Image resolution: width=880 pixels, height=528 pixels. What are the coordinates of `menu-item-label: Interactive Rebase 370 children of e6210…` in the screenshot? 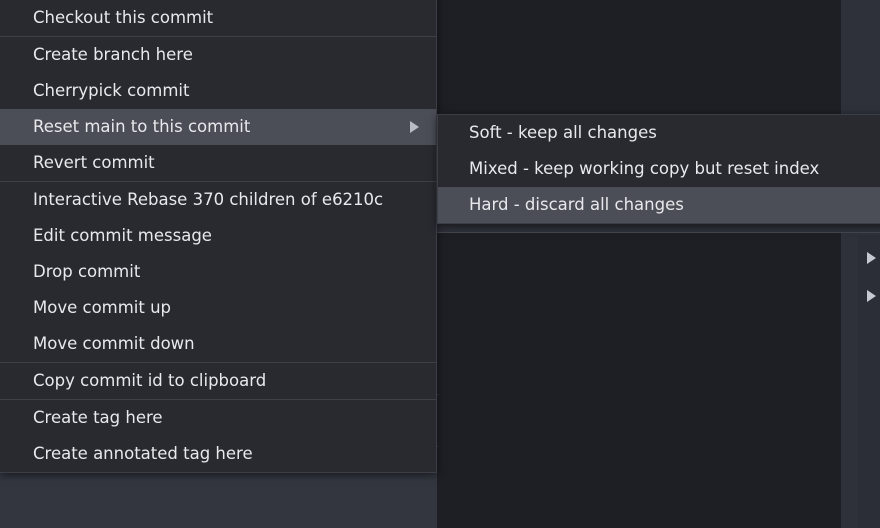 It's located at (208, 199).